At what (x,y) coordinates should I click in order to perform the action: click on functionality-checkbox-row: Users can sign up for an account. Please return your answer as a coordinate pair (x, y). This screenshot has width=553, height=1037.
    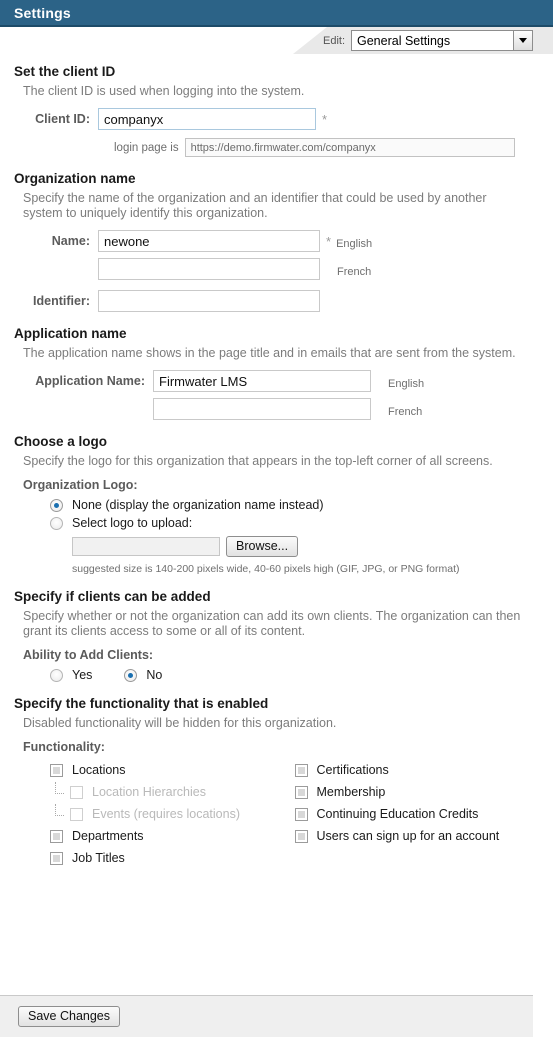
    Looking at the image, I should click on (417, 836).